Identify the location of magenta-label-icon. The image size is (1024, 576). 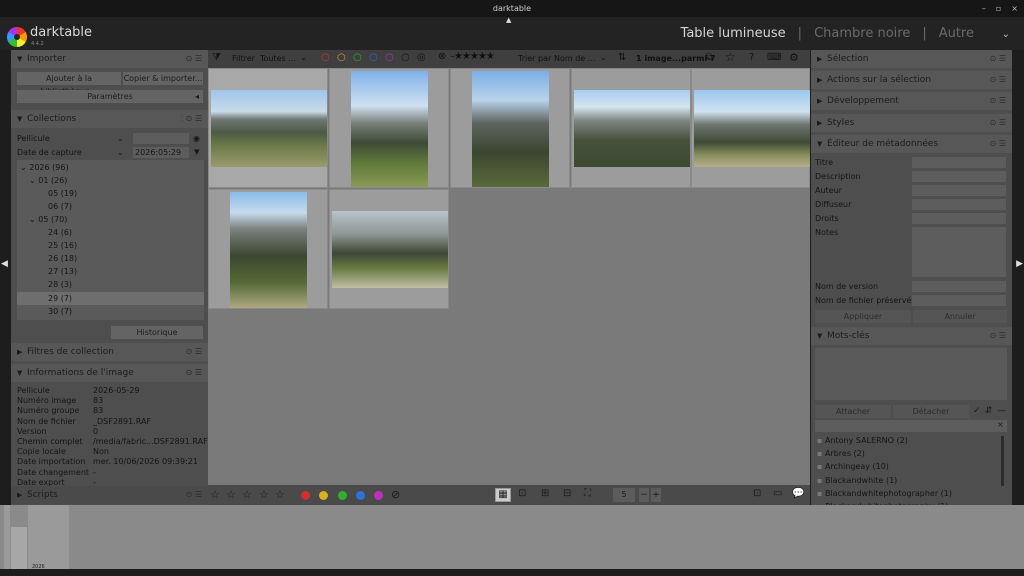
(378, 495).